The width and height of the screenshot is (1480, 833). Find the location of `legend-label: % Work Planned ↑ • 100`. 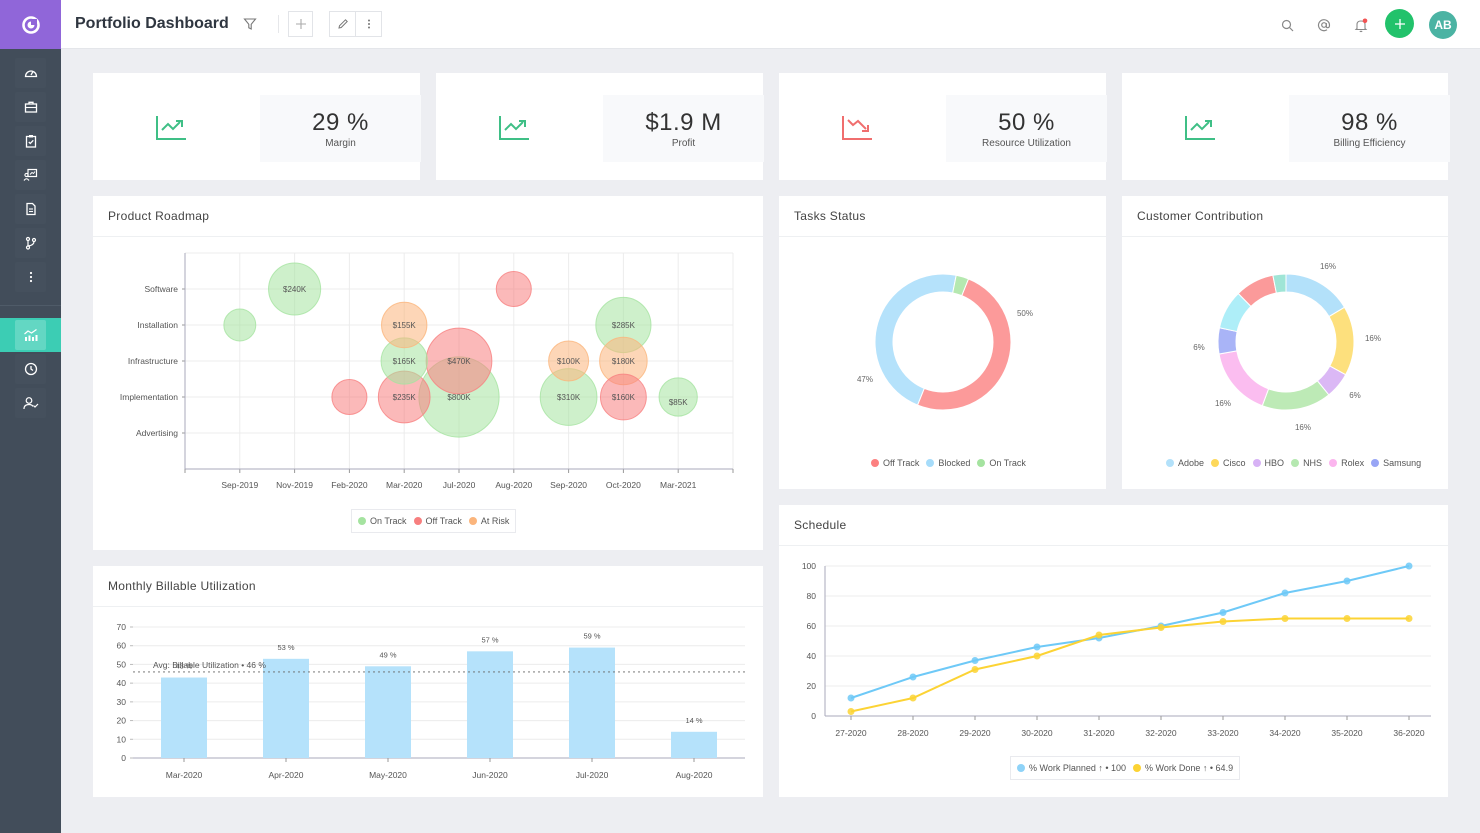

legend-label: % Work Planned ↑ • 100 is located at coordinates (1078, 768).